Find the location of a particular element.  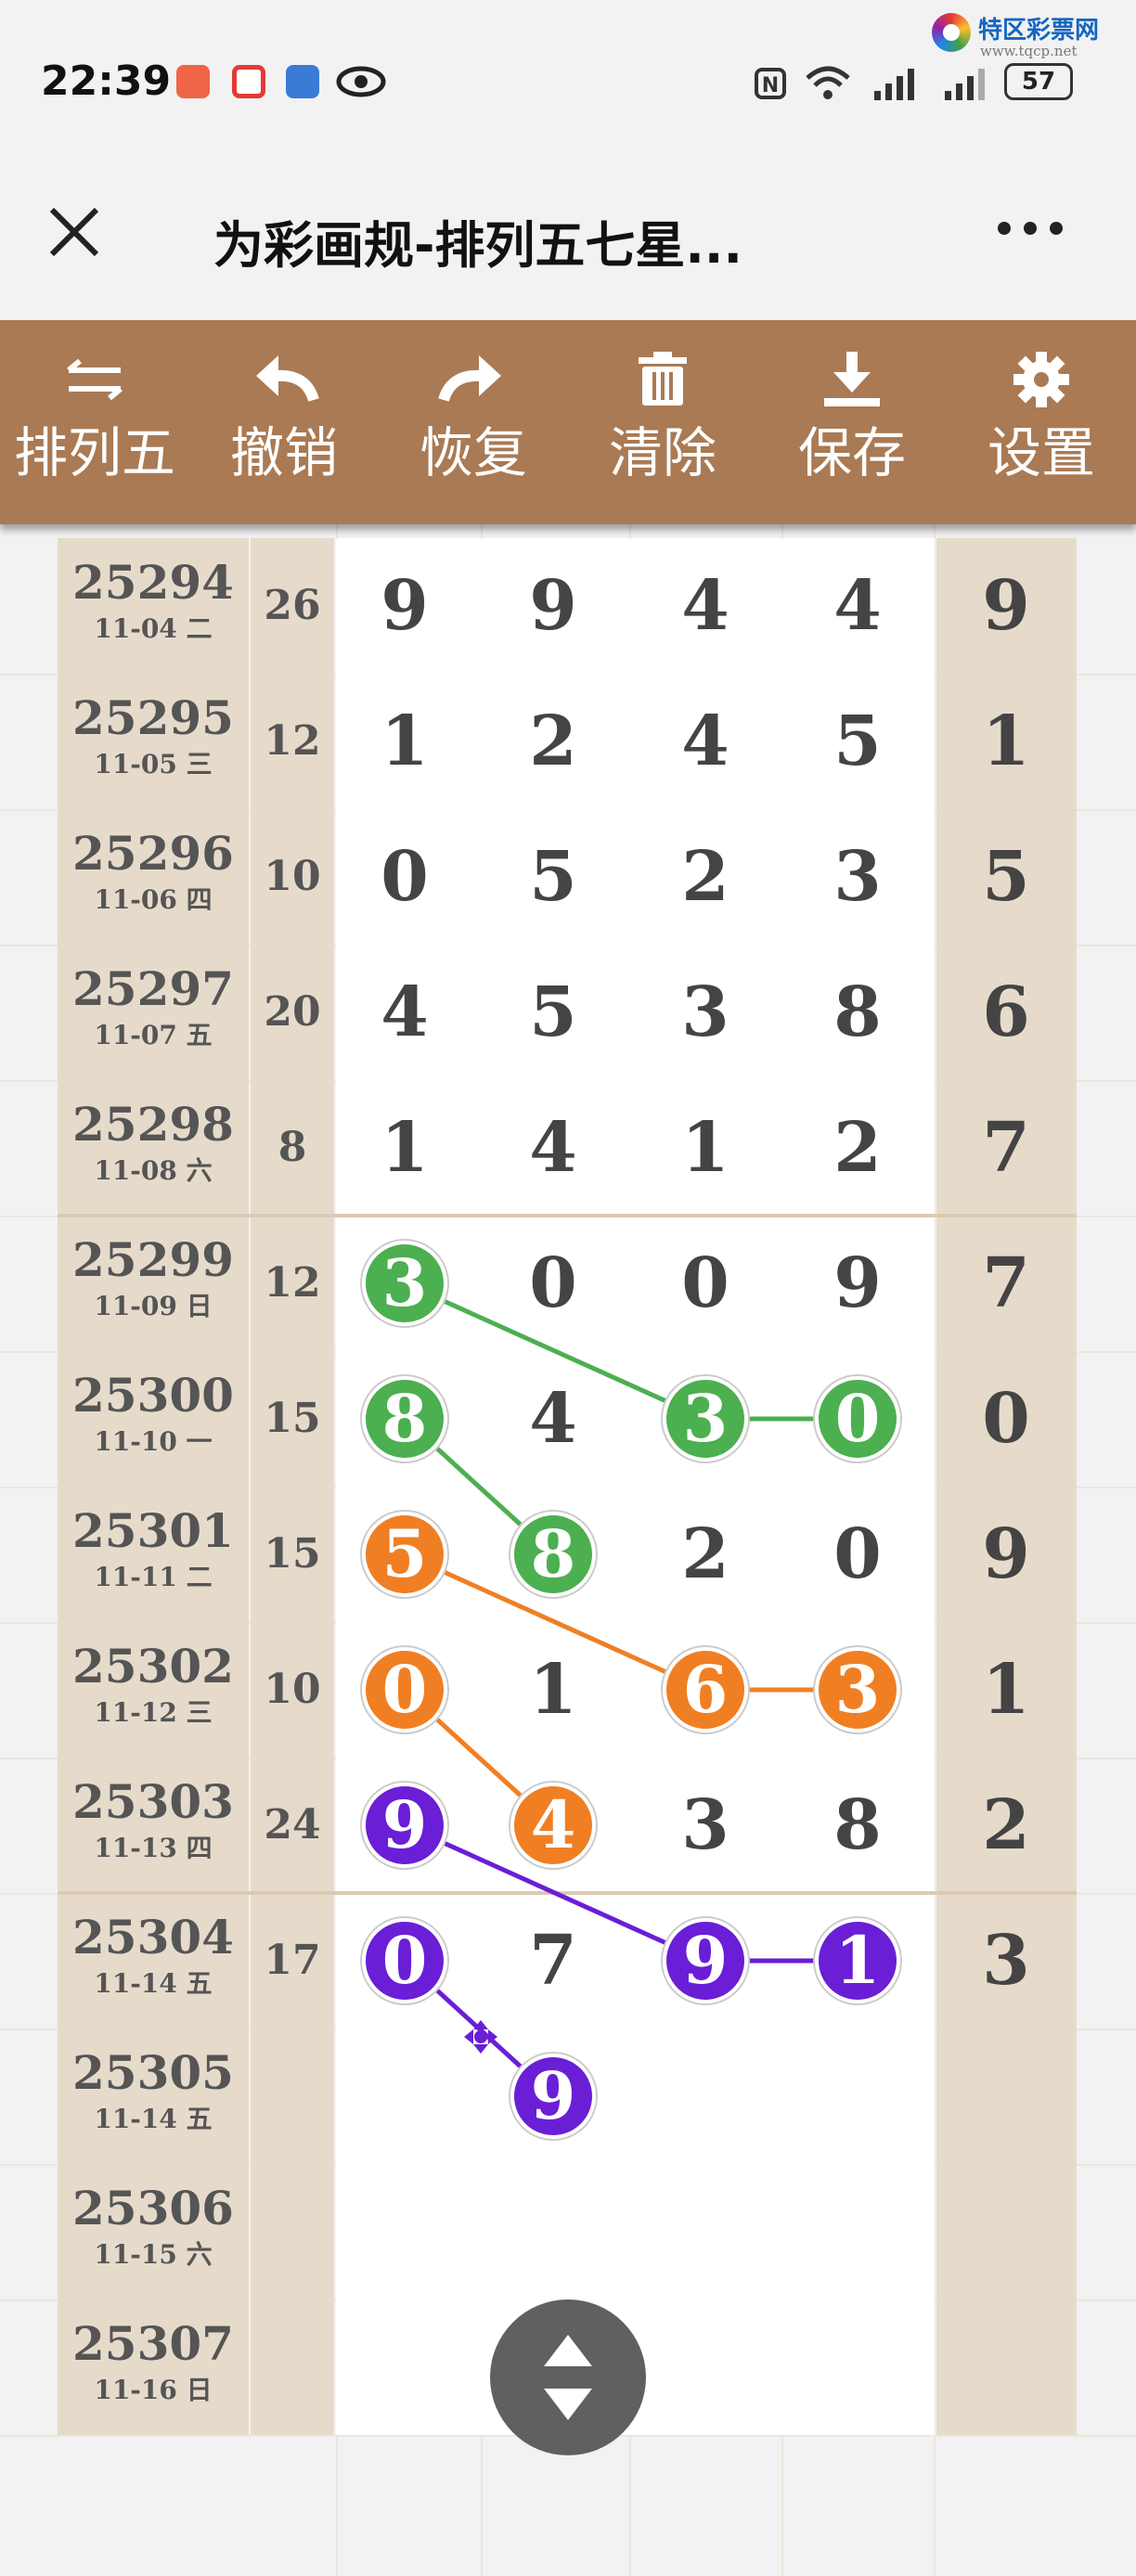

watermark-logo-icon is located at coordinates (951, 32).